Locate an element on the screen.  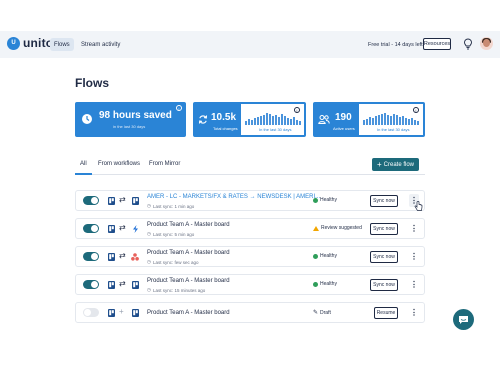
page-title: Flows is located at coordinates (92, 83).